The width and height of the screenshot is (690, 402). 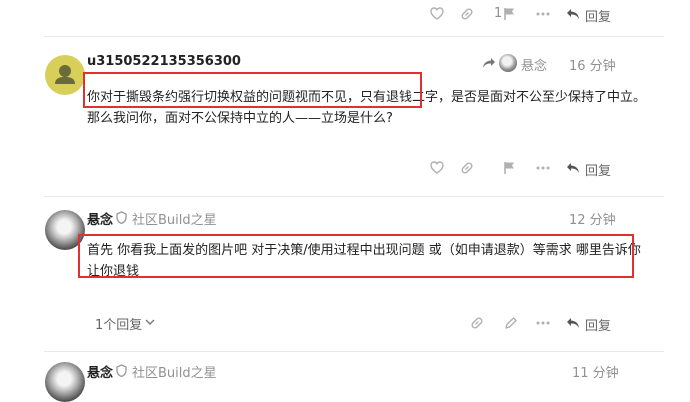 I want to click on reply-to-avatar, so click(x=508, y=63).